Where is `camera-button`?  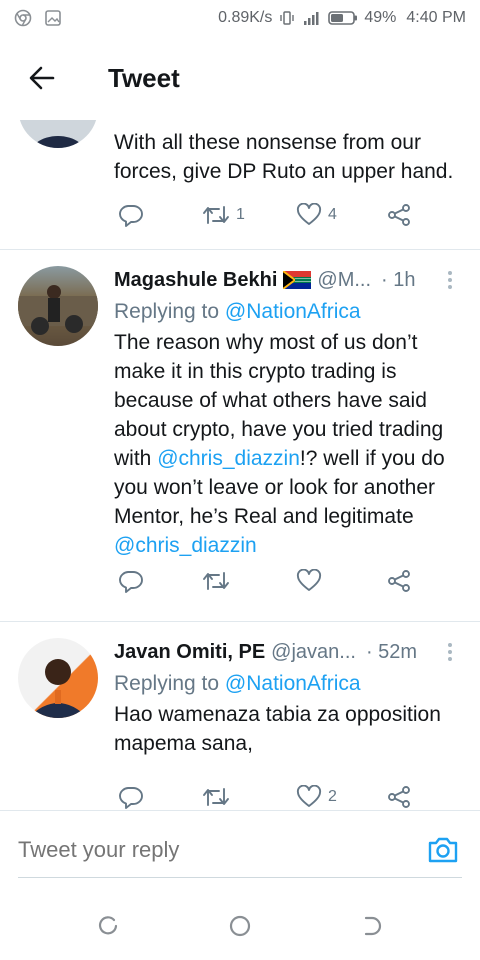 camera-button is located at coordinates (443, 850).